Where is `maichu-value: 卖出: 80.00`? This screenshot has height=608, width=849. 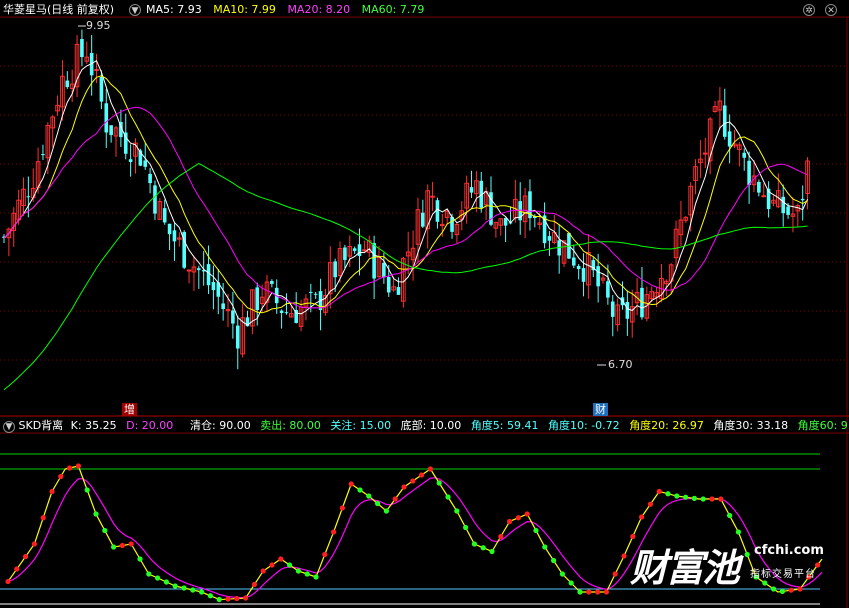
maichu-value: 卖出: 80.00 is located at coordinates (290, 425).